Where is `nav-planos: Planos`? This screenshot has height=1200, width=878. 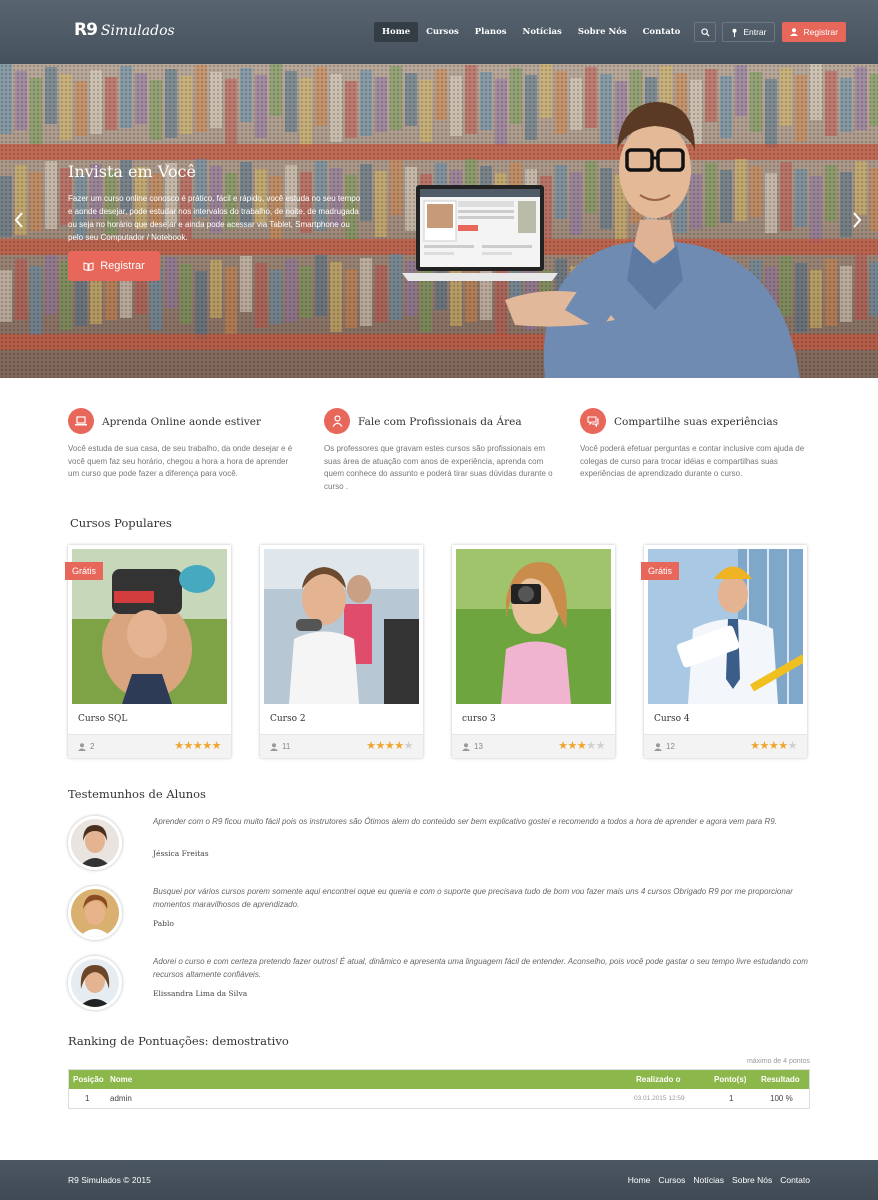
nav-planos: Planos is located at coordinates (491, 32).